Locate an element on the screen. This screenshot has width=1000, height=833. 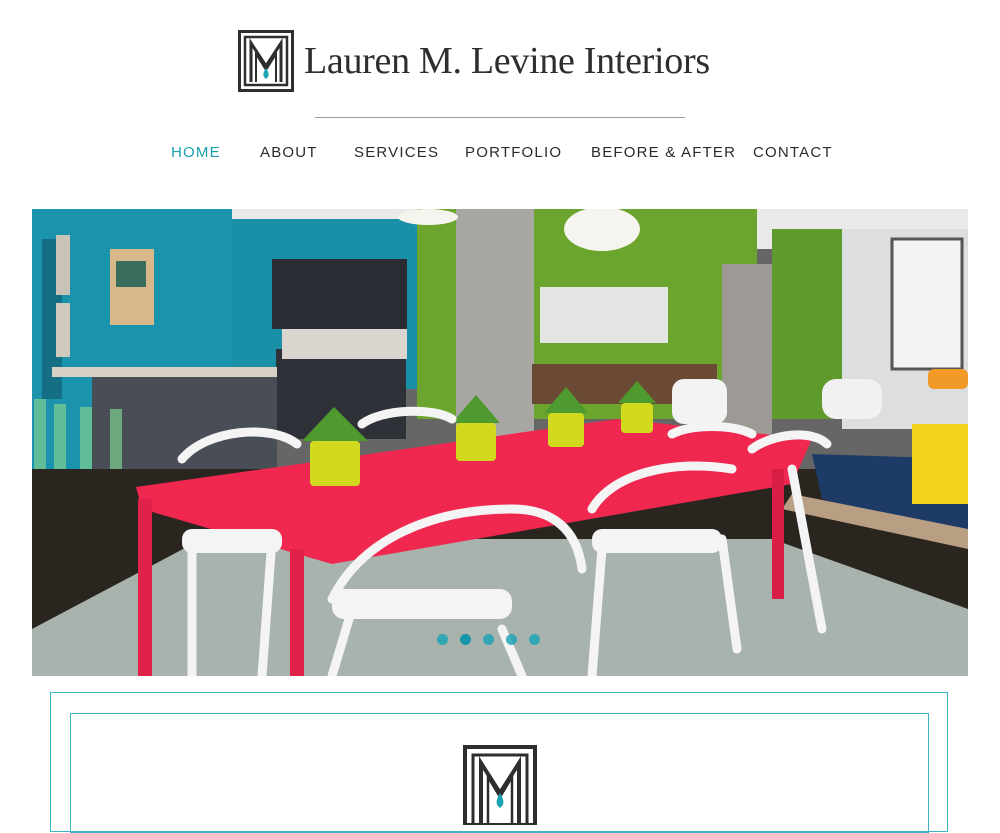
header-divider is located at coordinates (500, 117).